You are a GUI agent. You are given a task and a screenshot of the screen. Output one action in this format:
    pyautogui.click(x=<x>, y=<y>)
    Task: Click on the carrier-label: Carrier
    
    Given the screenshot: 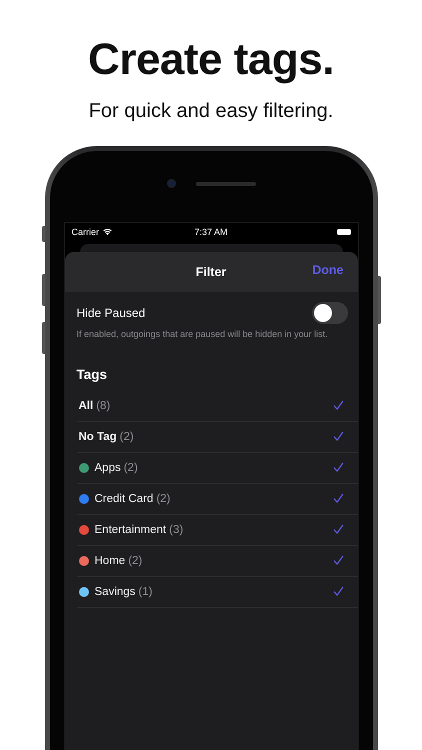 What is the action you would take?
    pyautogui.click(x=86, y=231)
    